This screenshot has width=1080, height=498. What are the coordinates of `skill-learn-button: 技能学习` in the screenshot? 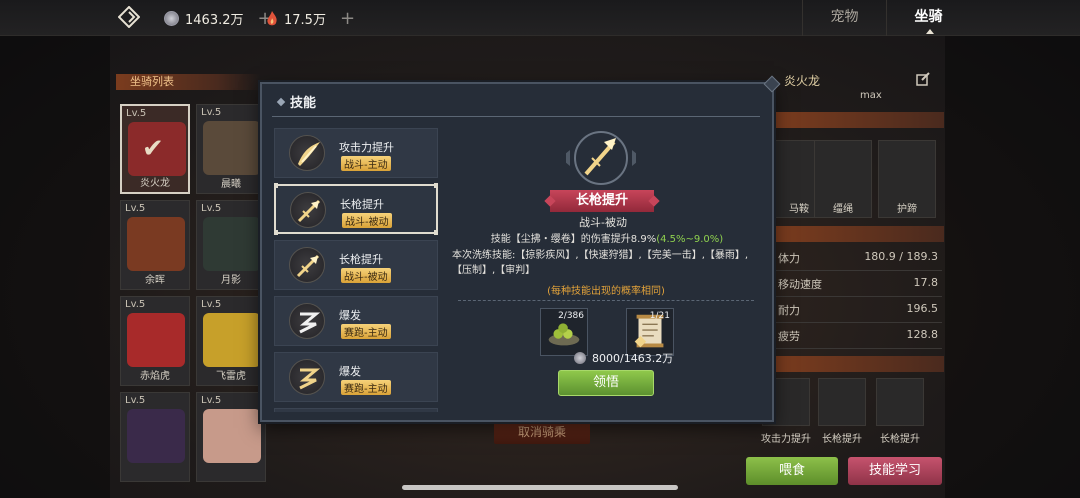 It's located at (895, 471).